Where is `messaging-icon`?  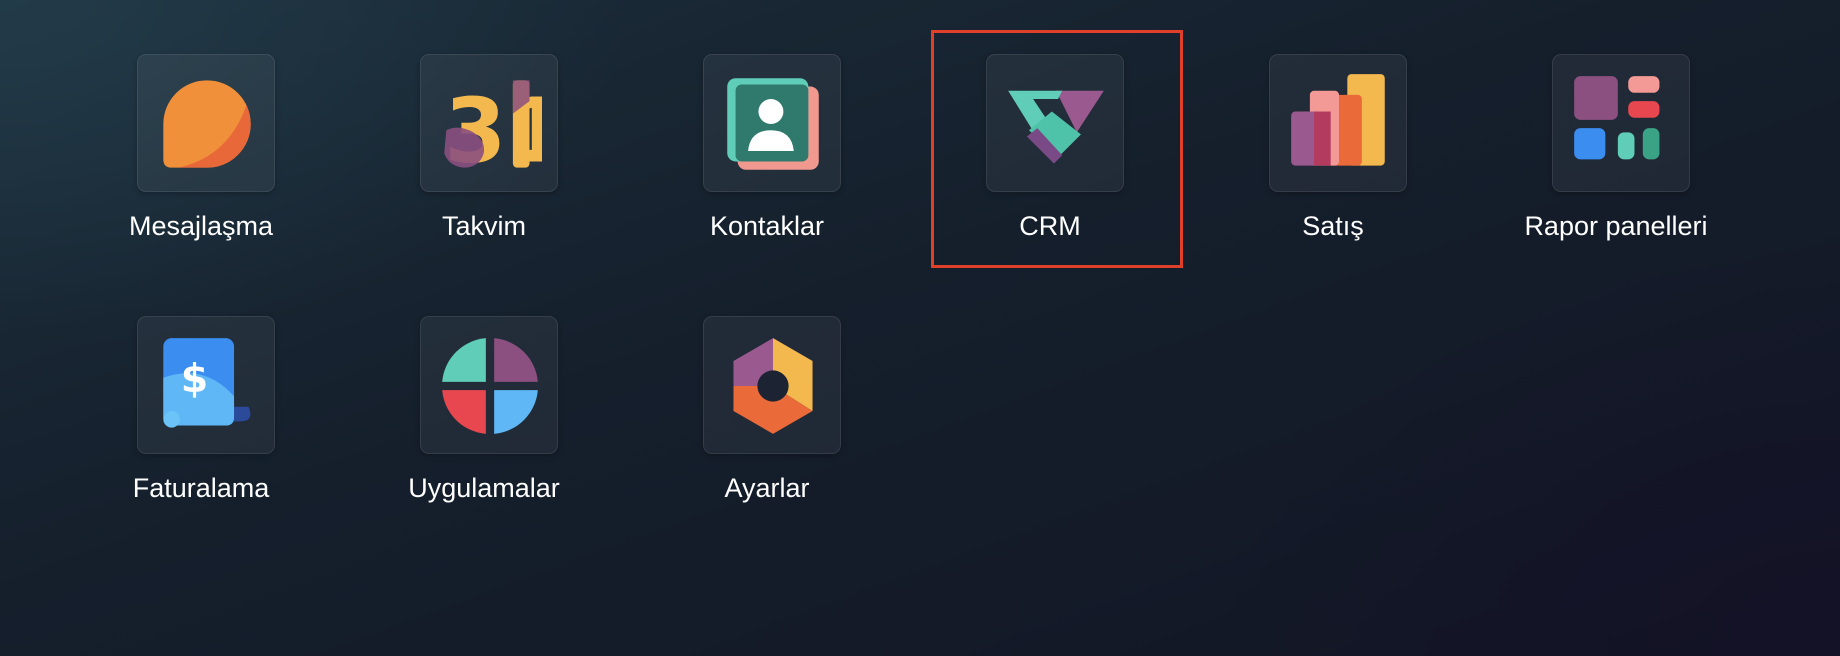 messaging-icon is located at coordinates (207, 124).